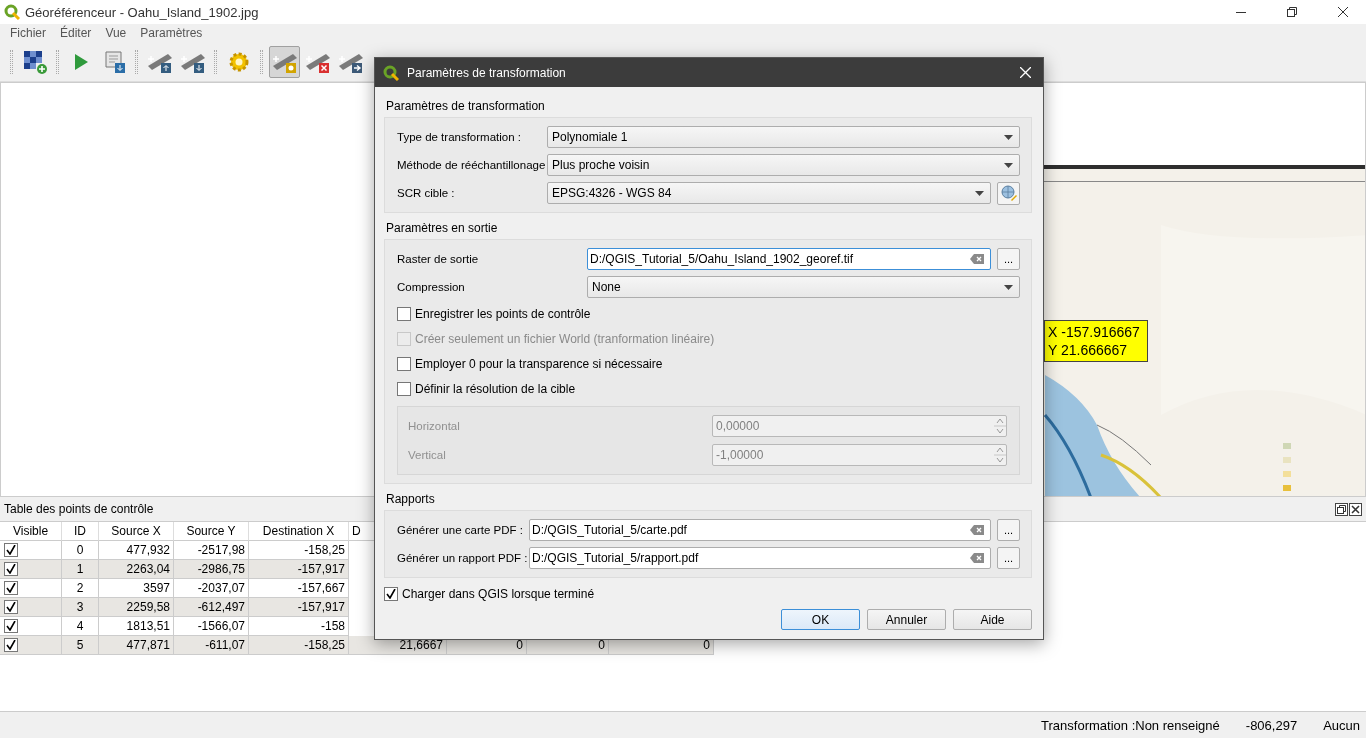  I want to click on field-label: Générer un rapport PDF :, so click(463, 558).